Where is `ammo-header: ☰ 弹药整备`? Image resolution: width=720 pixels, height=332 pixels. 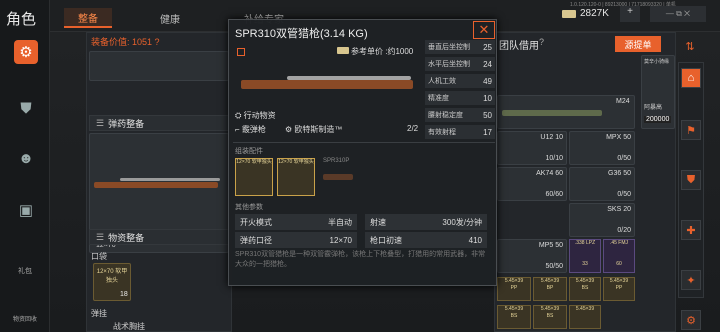 ammo-header: ☰ 弹药整备 is located at coordinates (159, 123).